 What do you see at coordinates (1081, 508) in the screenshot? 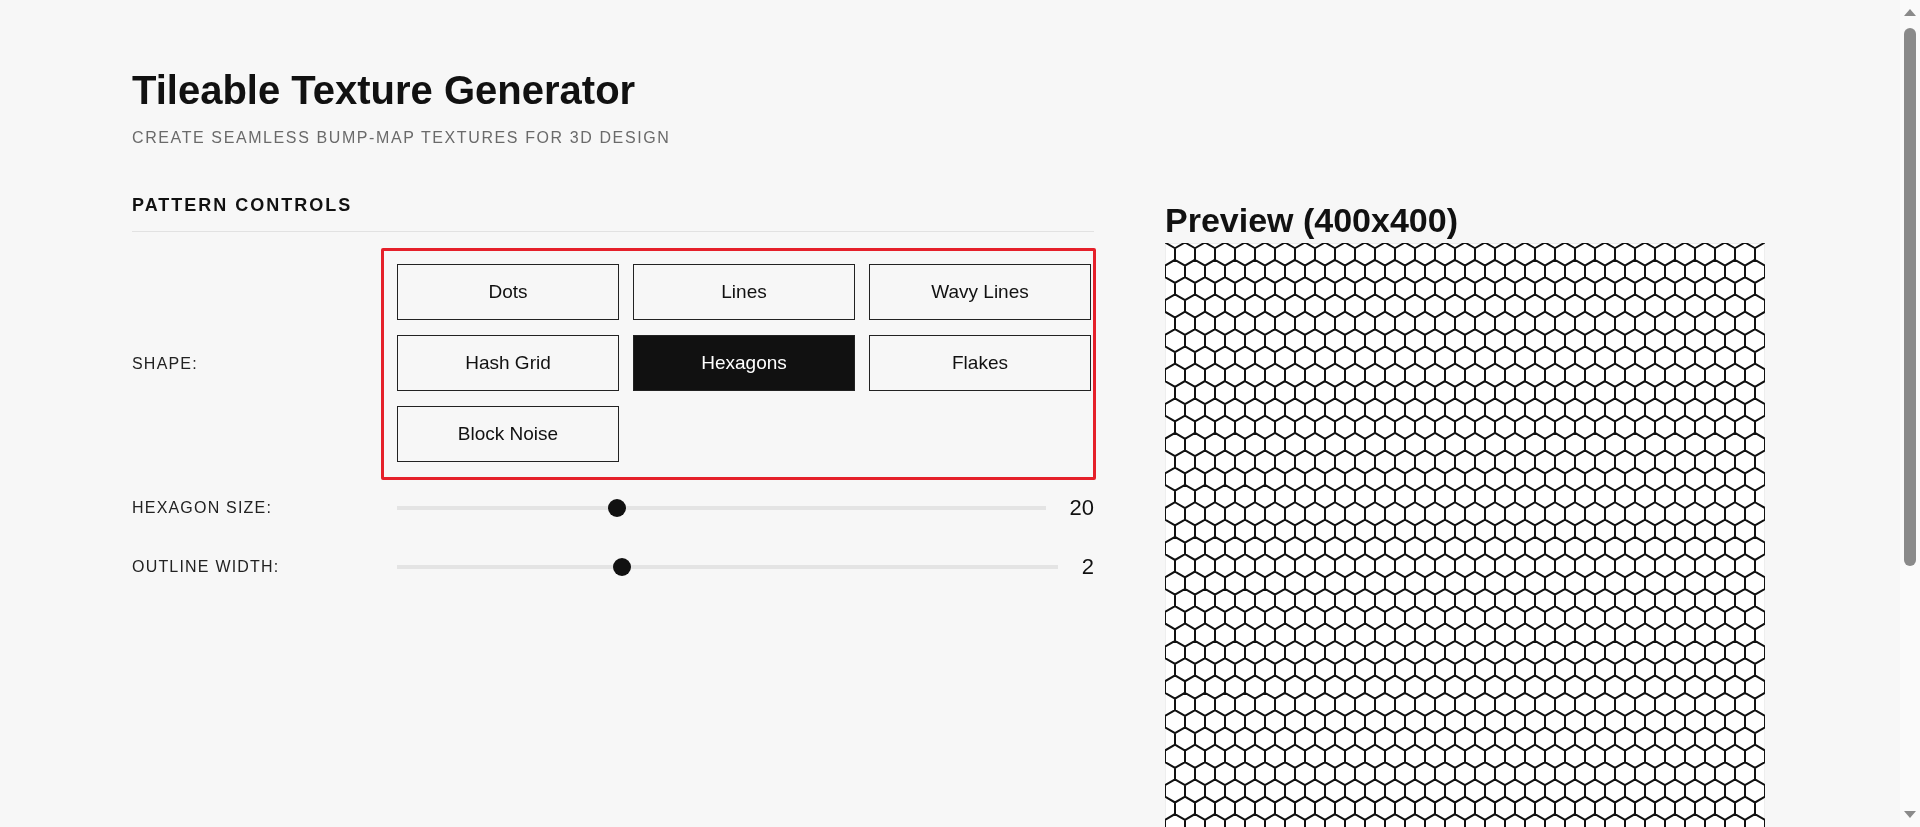
I see `slider-value: 20` at bounding box center [1081, 508].